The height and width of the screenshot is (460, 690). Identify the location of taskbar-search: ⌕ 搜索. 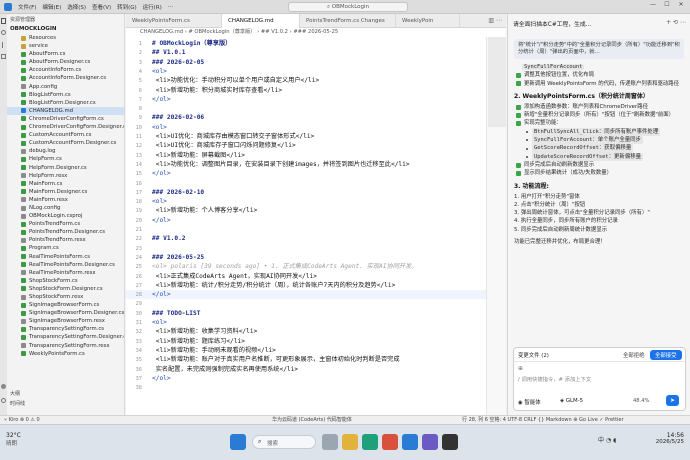
(284, 442).